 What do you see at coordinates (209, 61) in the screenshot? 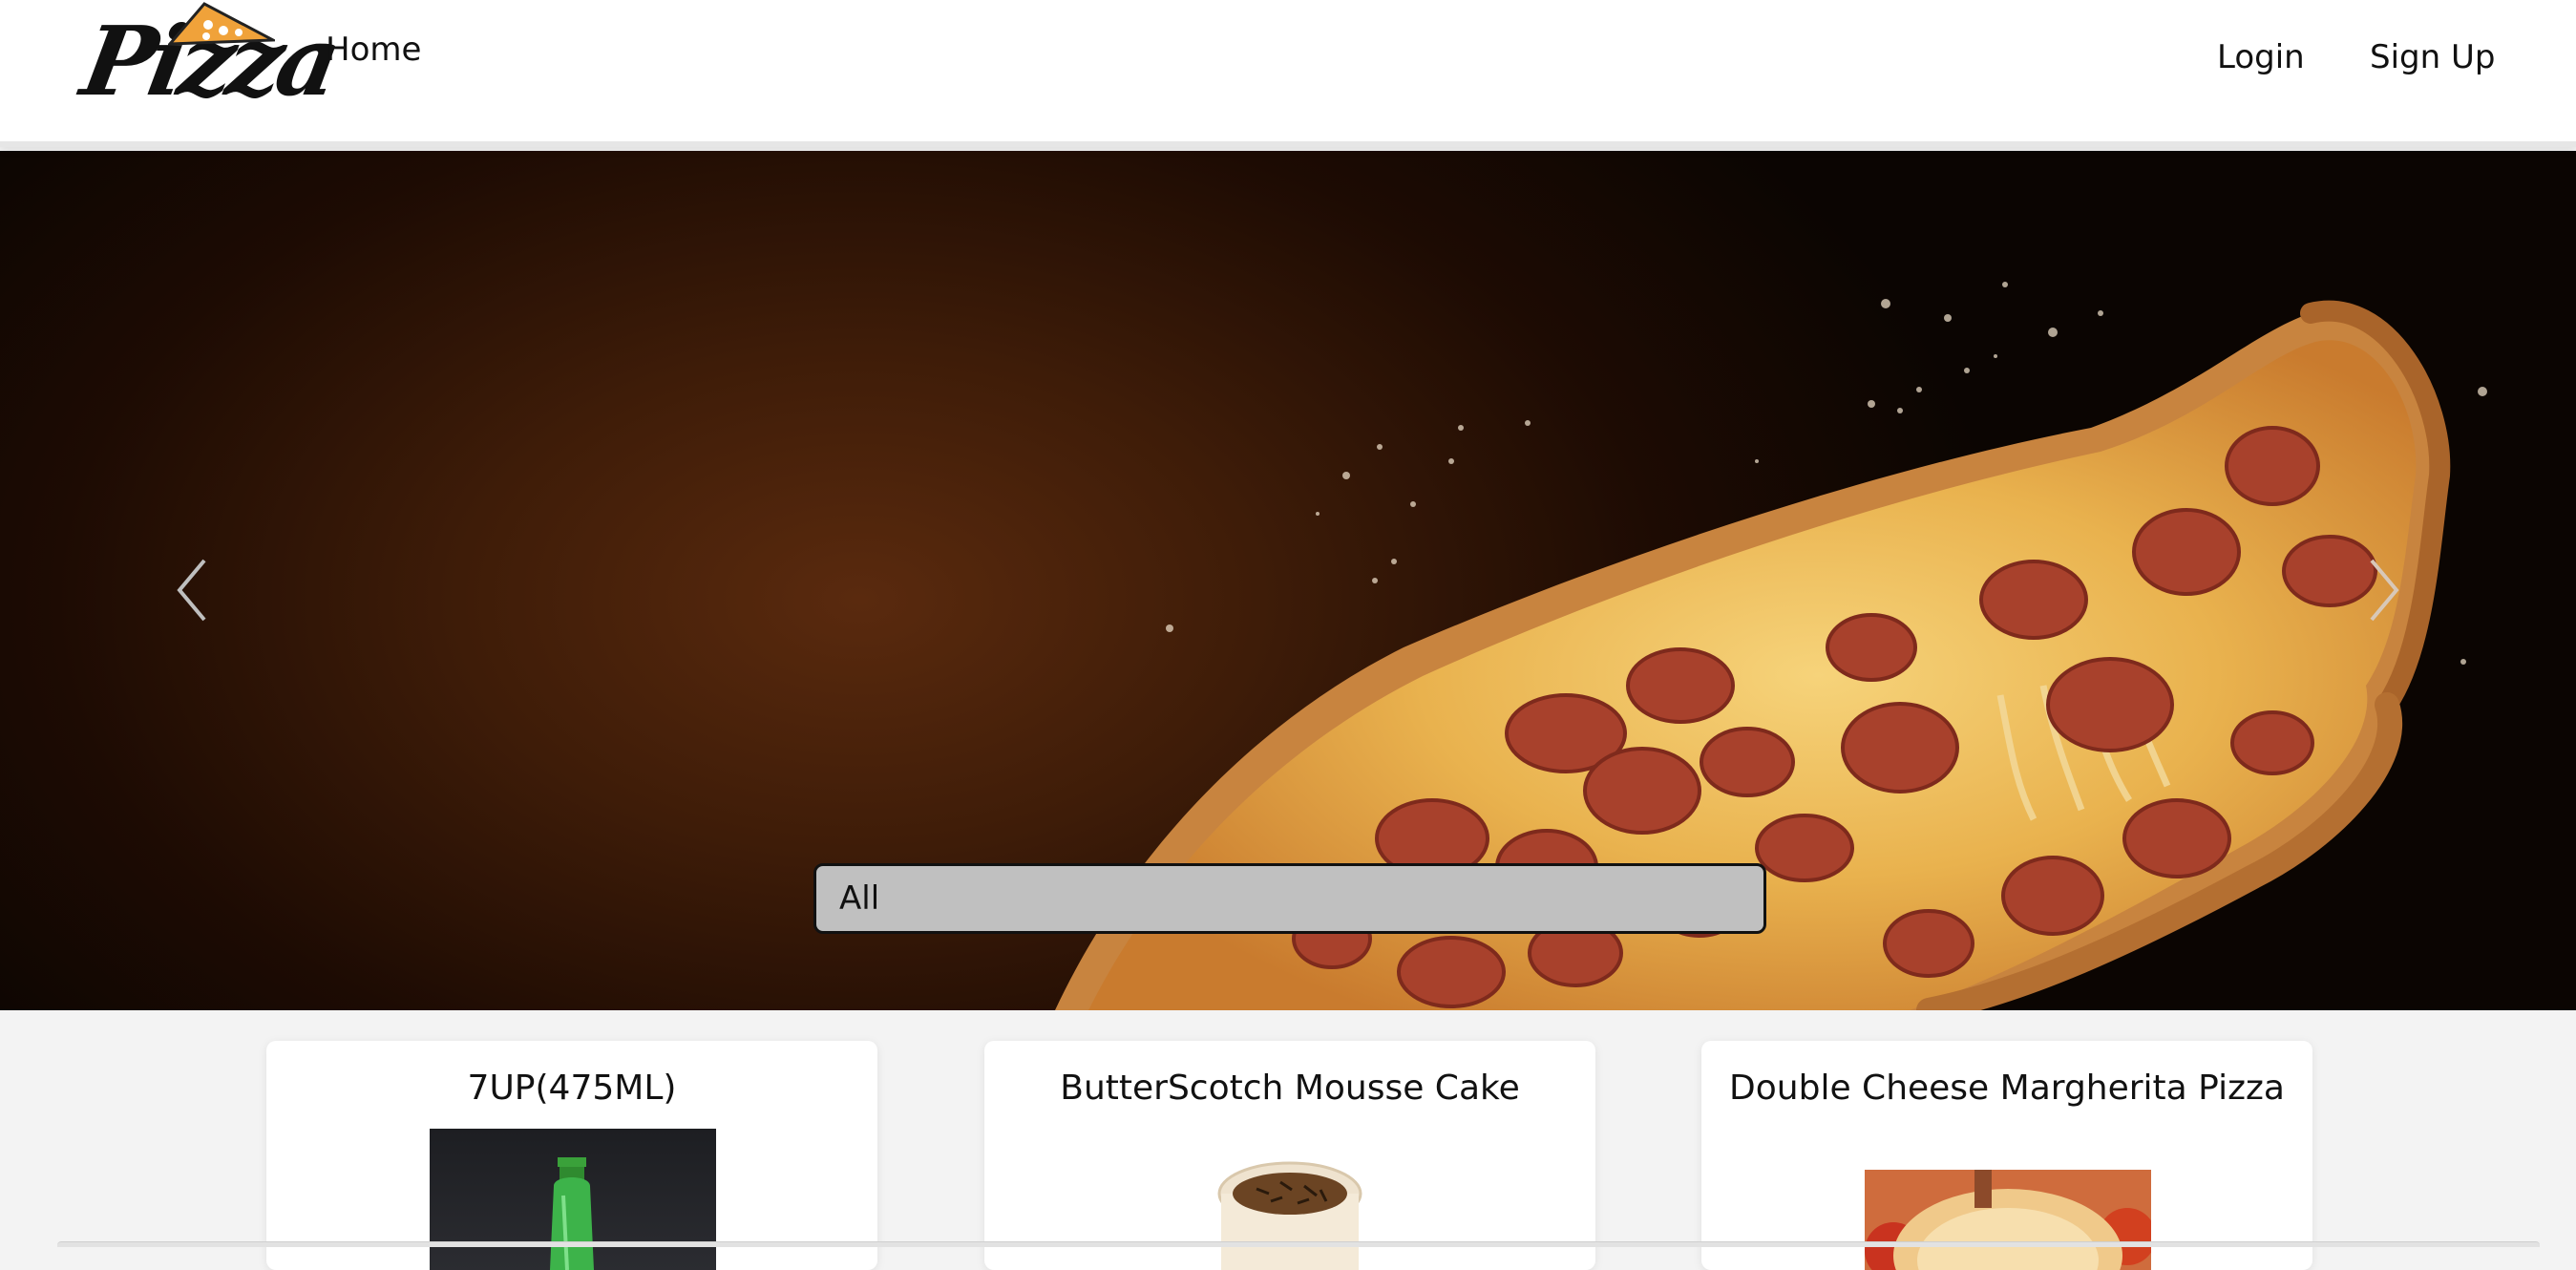
I see `site-logo: Pizza` at bounding box center [209, 61].